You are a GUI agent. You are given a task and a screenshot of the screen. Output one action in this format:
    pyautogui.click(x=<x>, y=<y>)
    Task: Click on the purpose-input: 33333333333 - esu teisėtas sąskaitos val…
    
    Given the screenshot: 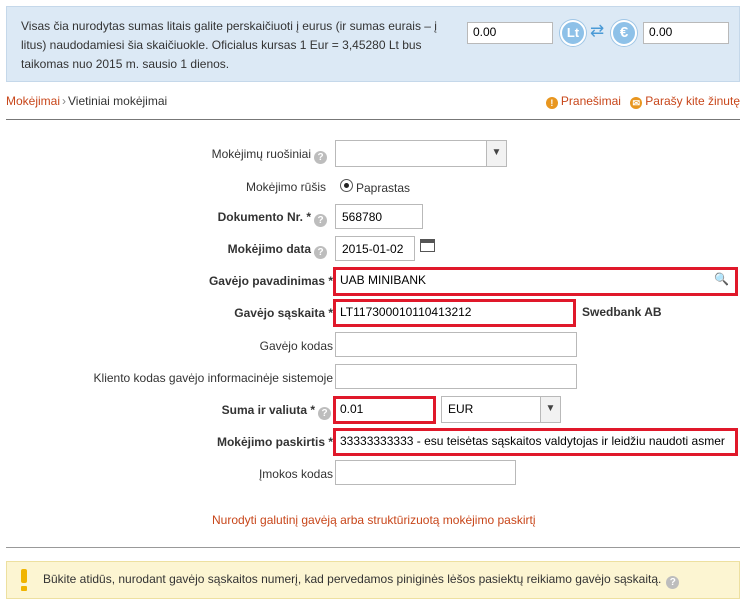 What is the action you would take?
    pyautogui.click(x=535, y=442)
    